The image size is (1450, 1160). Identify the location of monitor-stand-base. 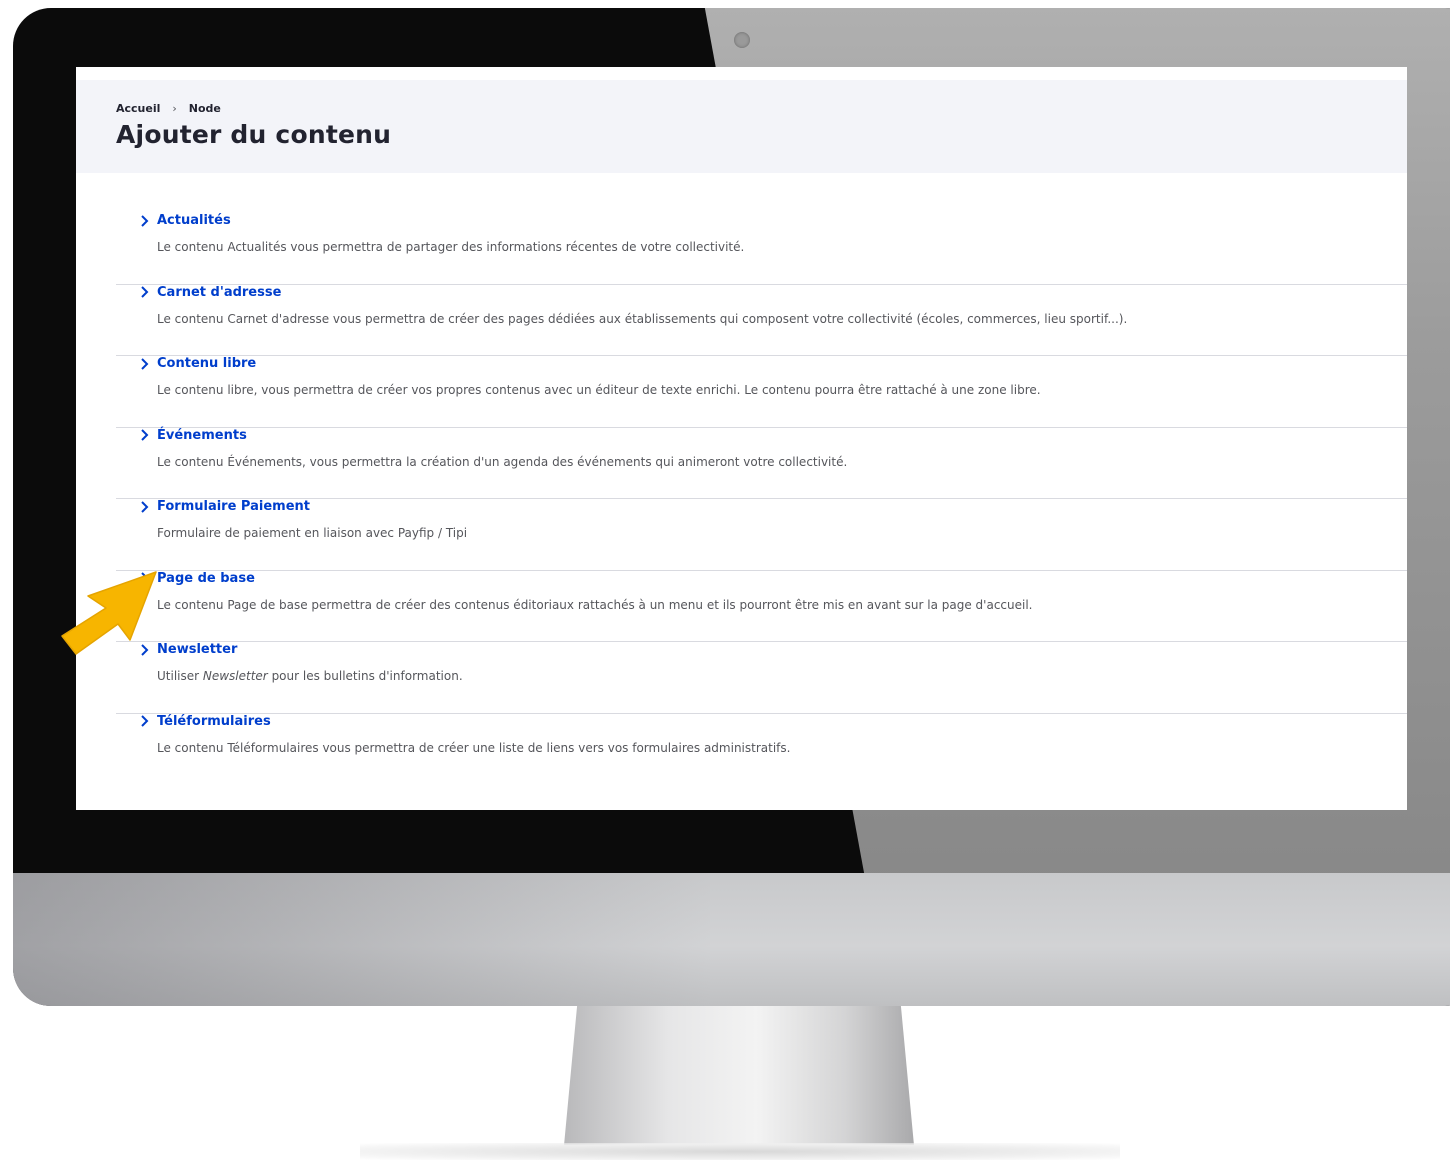
(740, 1151).